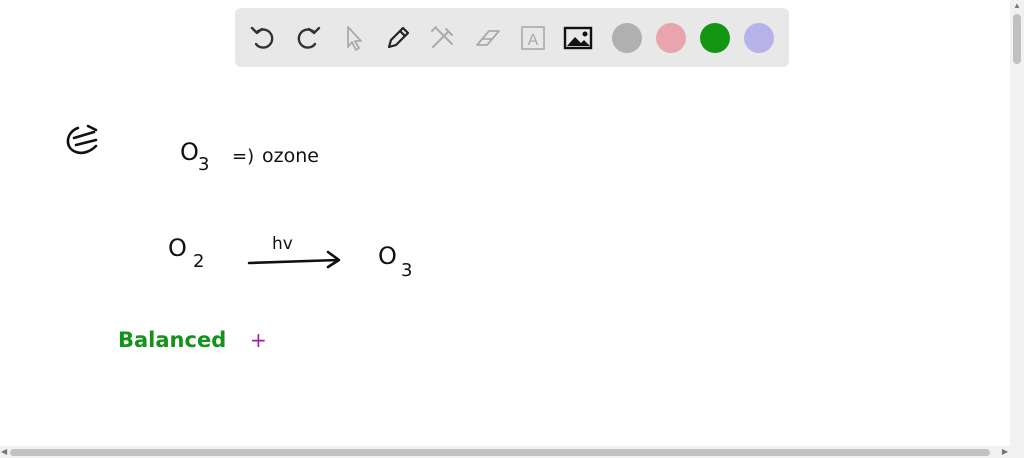  I want to click on scroll-right-icon: ▶, so click(1005, 452).